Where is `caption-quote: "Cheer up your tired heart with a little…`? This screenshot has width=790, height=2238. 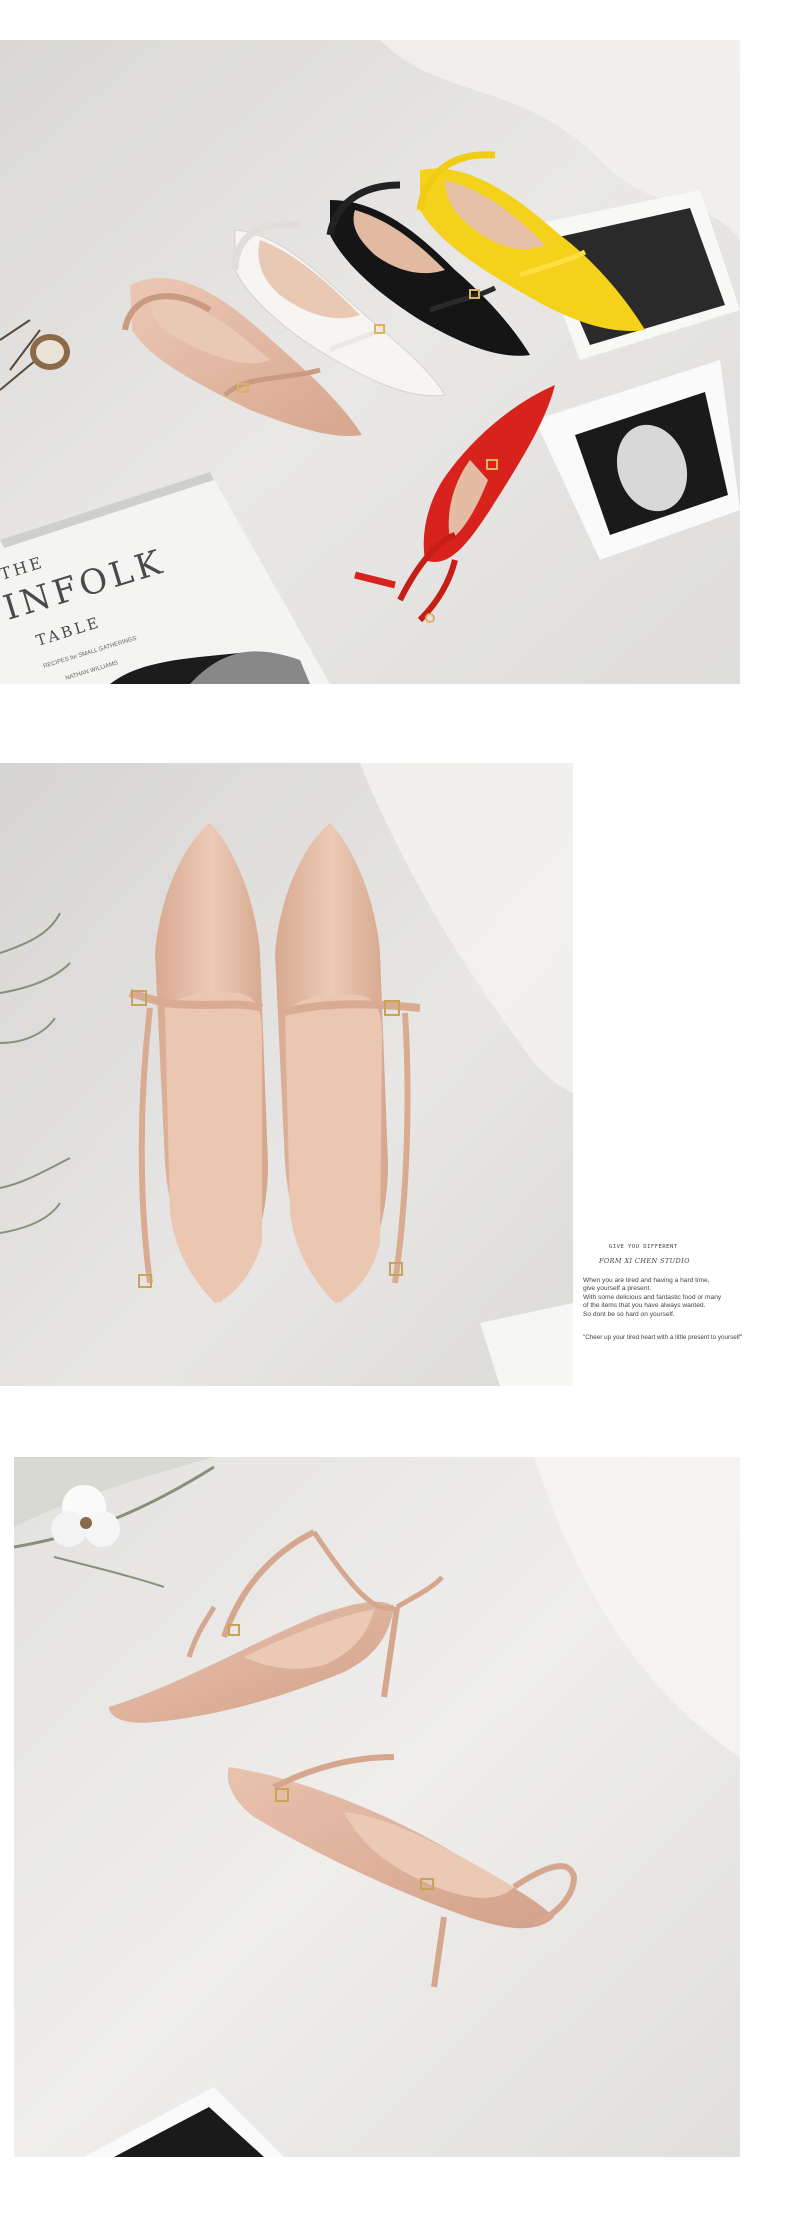
caption-quote: "Cheer up your tired heart with a little… is located at coordinates (663, 1338).